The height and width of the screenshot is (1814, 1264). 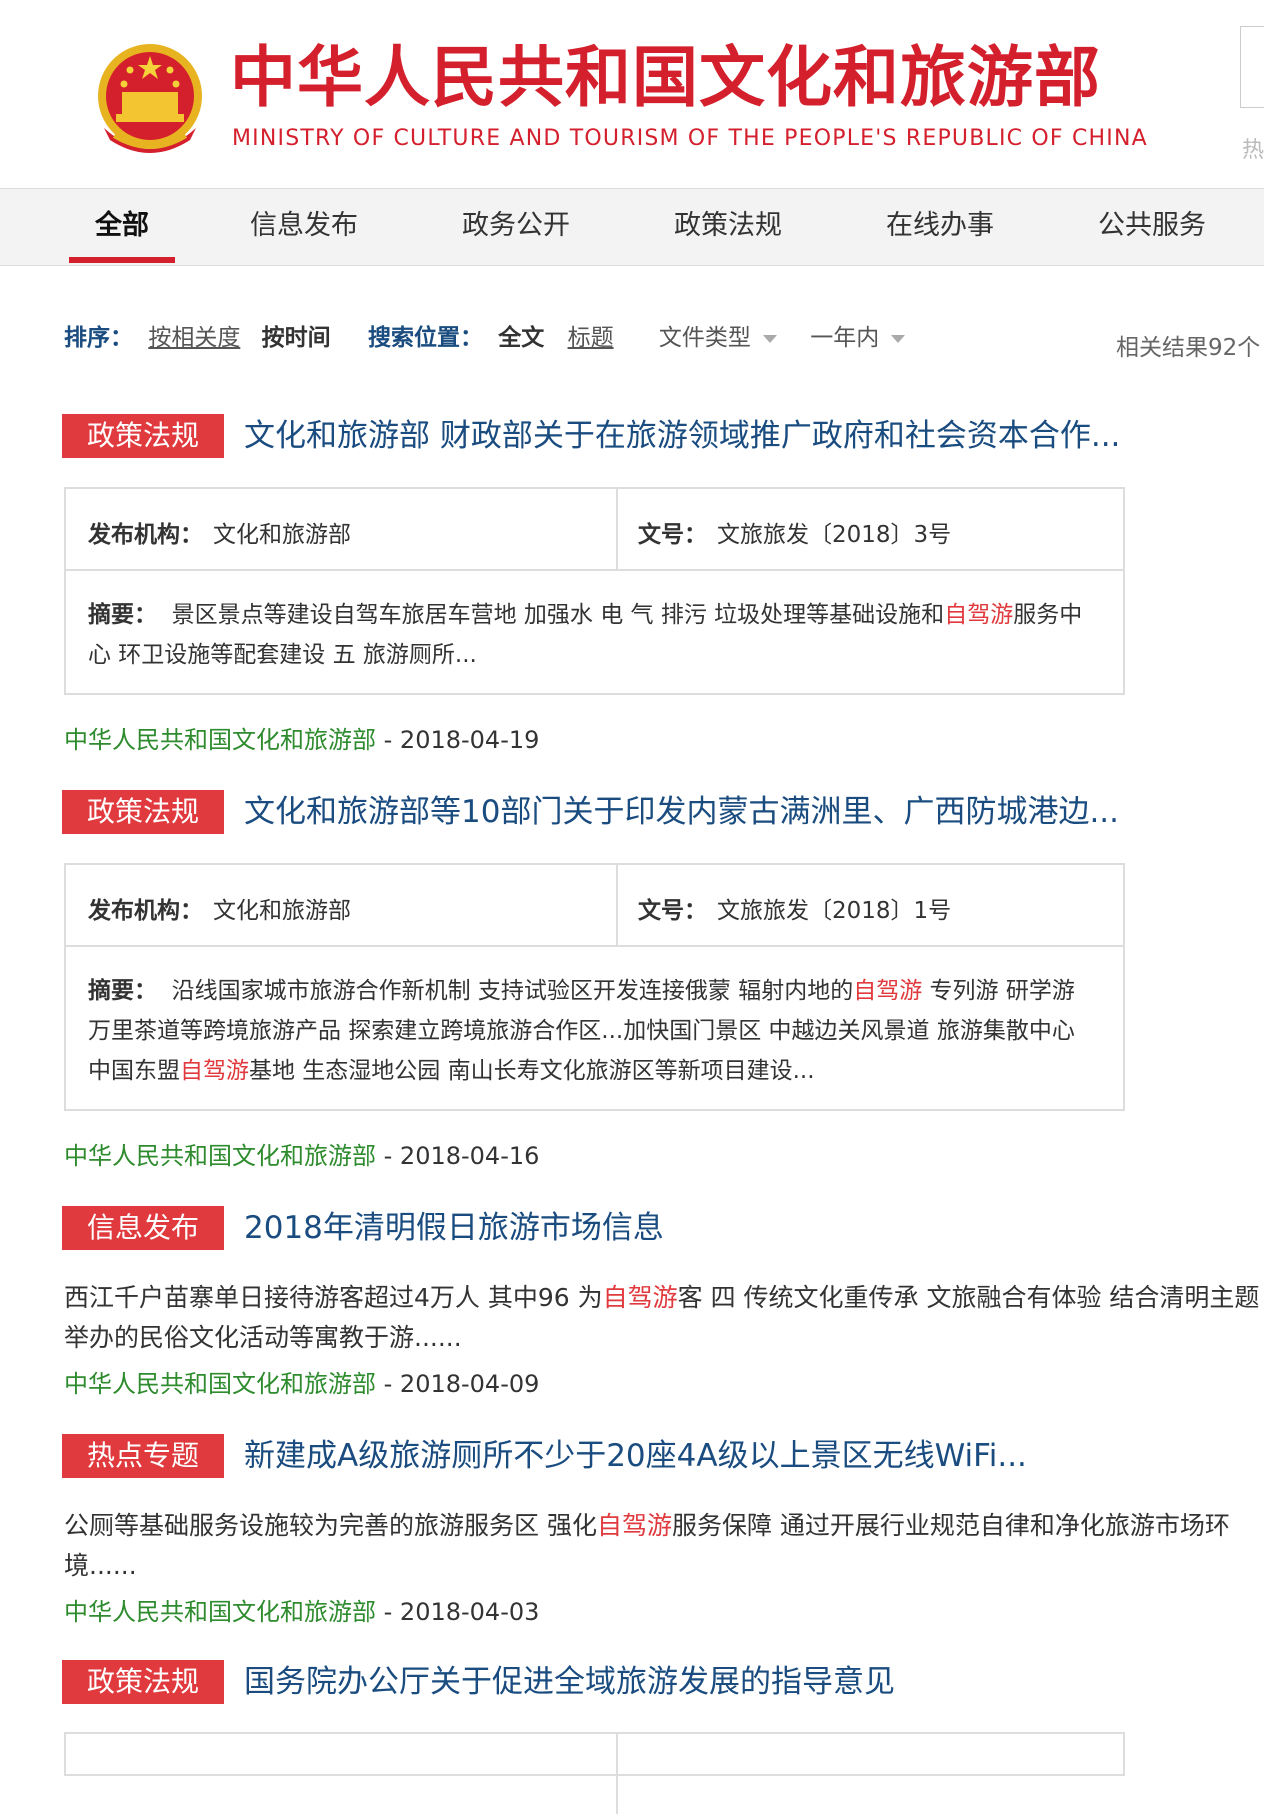 What do you see at coordinates (728, 227) in the screenshot?
I see `nav-tab-policy: 政策法规` at bounding box center [728, 227].